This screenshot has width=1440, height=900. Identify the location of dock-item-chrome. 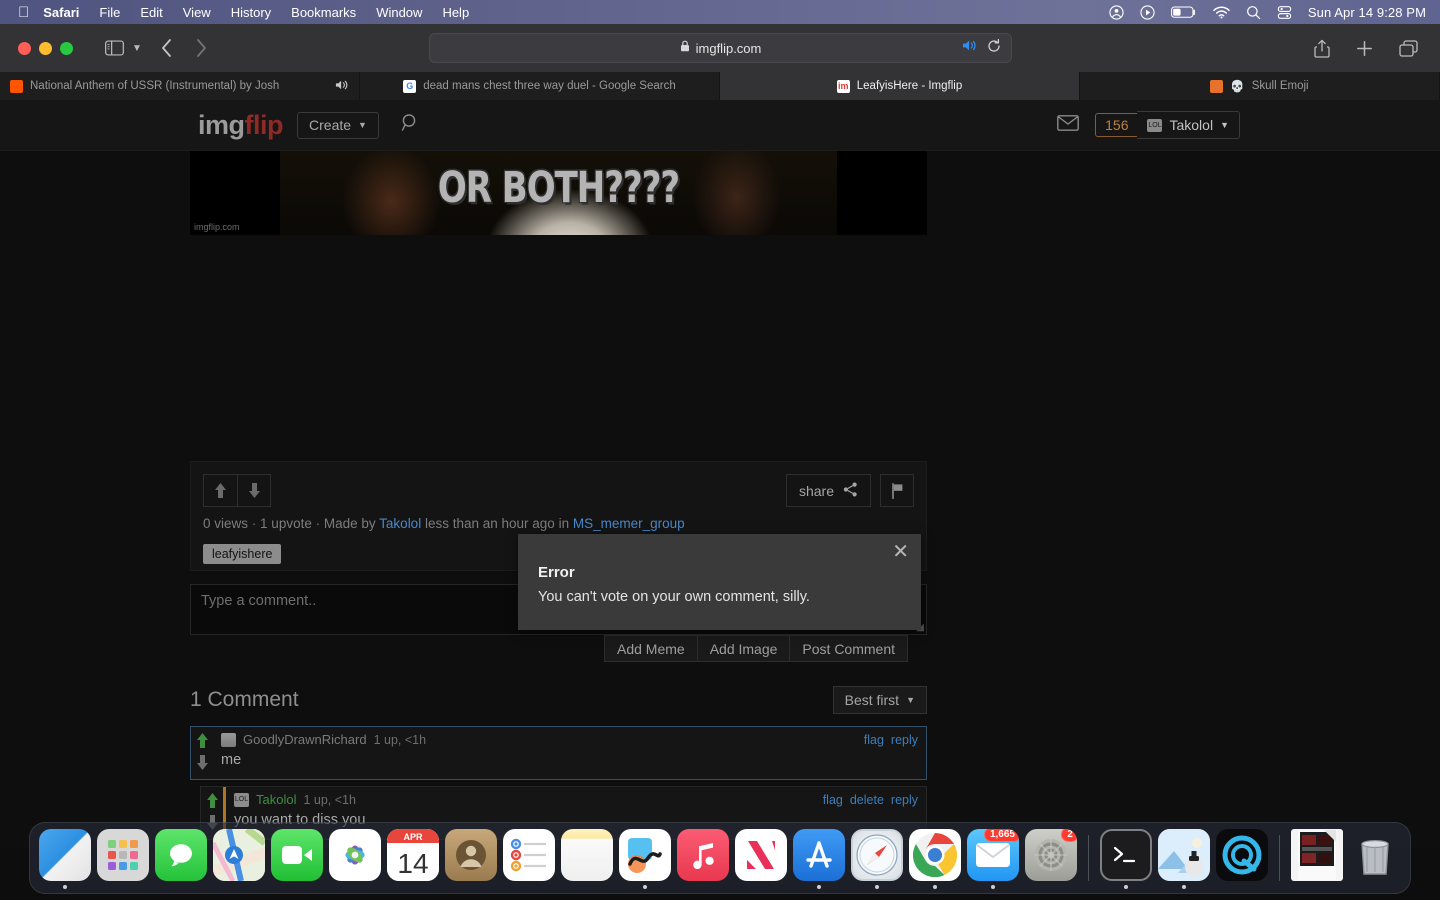
(935, 858).